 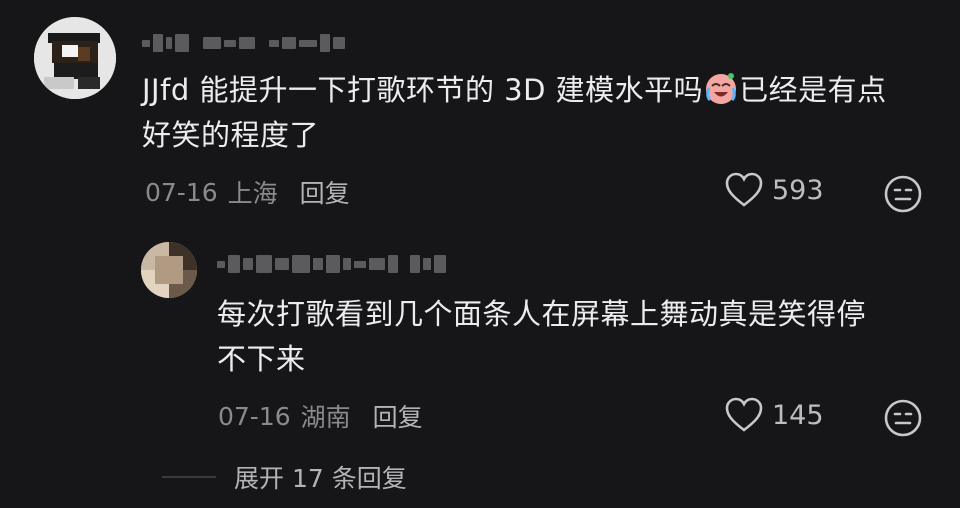 I want to click on divider-line, so click(x=189, y=477).